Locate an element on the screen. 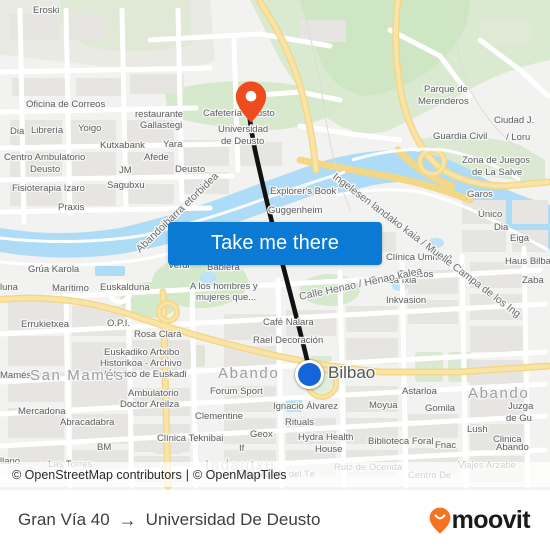 This screenshot has width=550, height=550. destination-marker is located at coordinates (251, 102).